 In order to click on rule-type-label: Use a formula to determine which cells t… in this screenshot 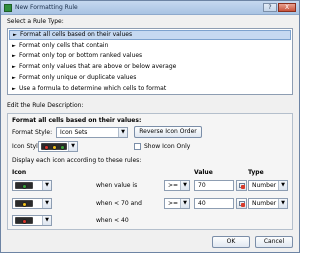, I will do `click(93, 88)`.